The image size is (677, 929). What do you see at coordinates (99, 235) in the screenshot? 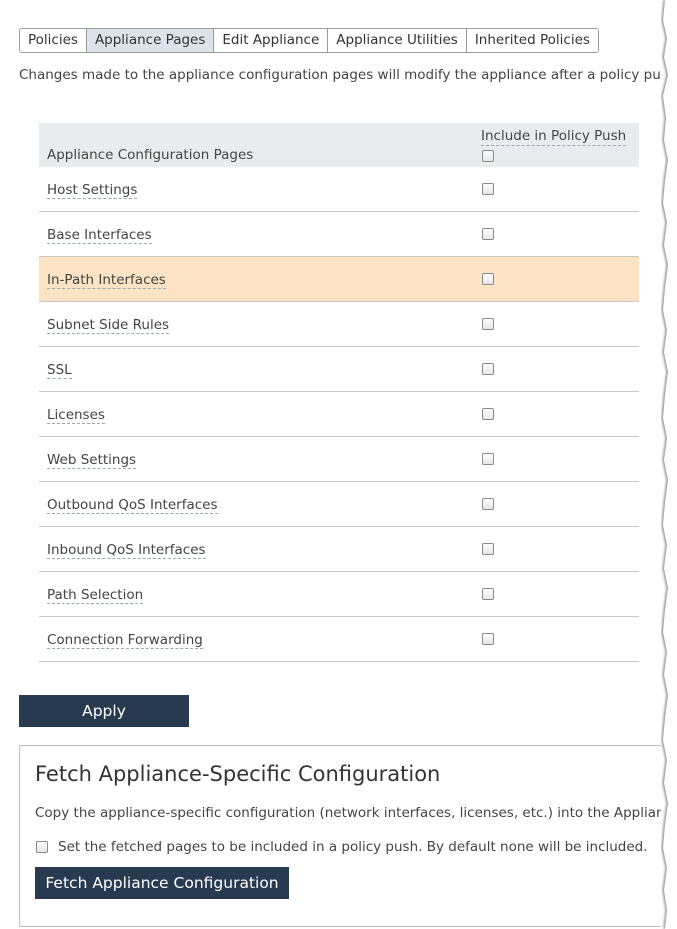
I see `config-page-link: Base Interfaces` at bounding box center [99, 235].